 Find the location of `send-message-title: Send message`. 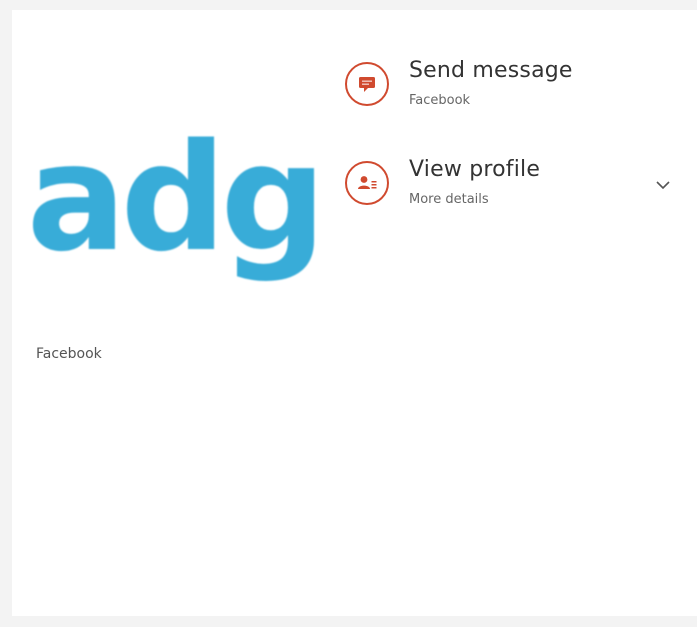

send-message-title: Send message is located at coordinates (491, 70).